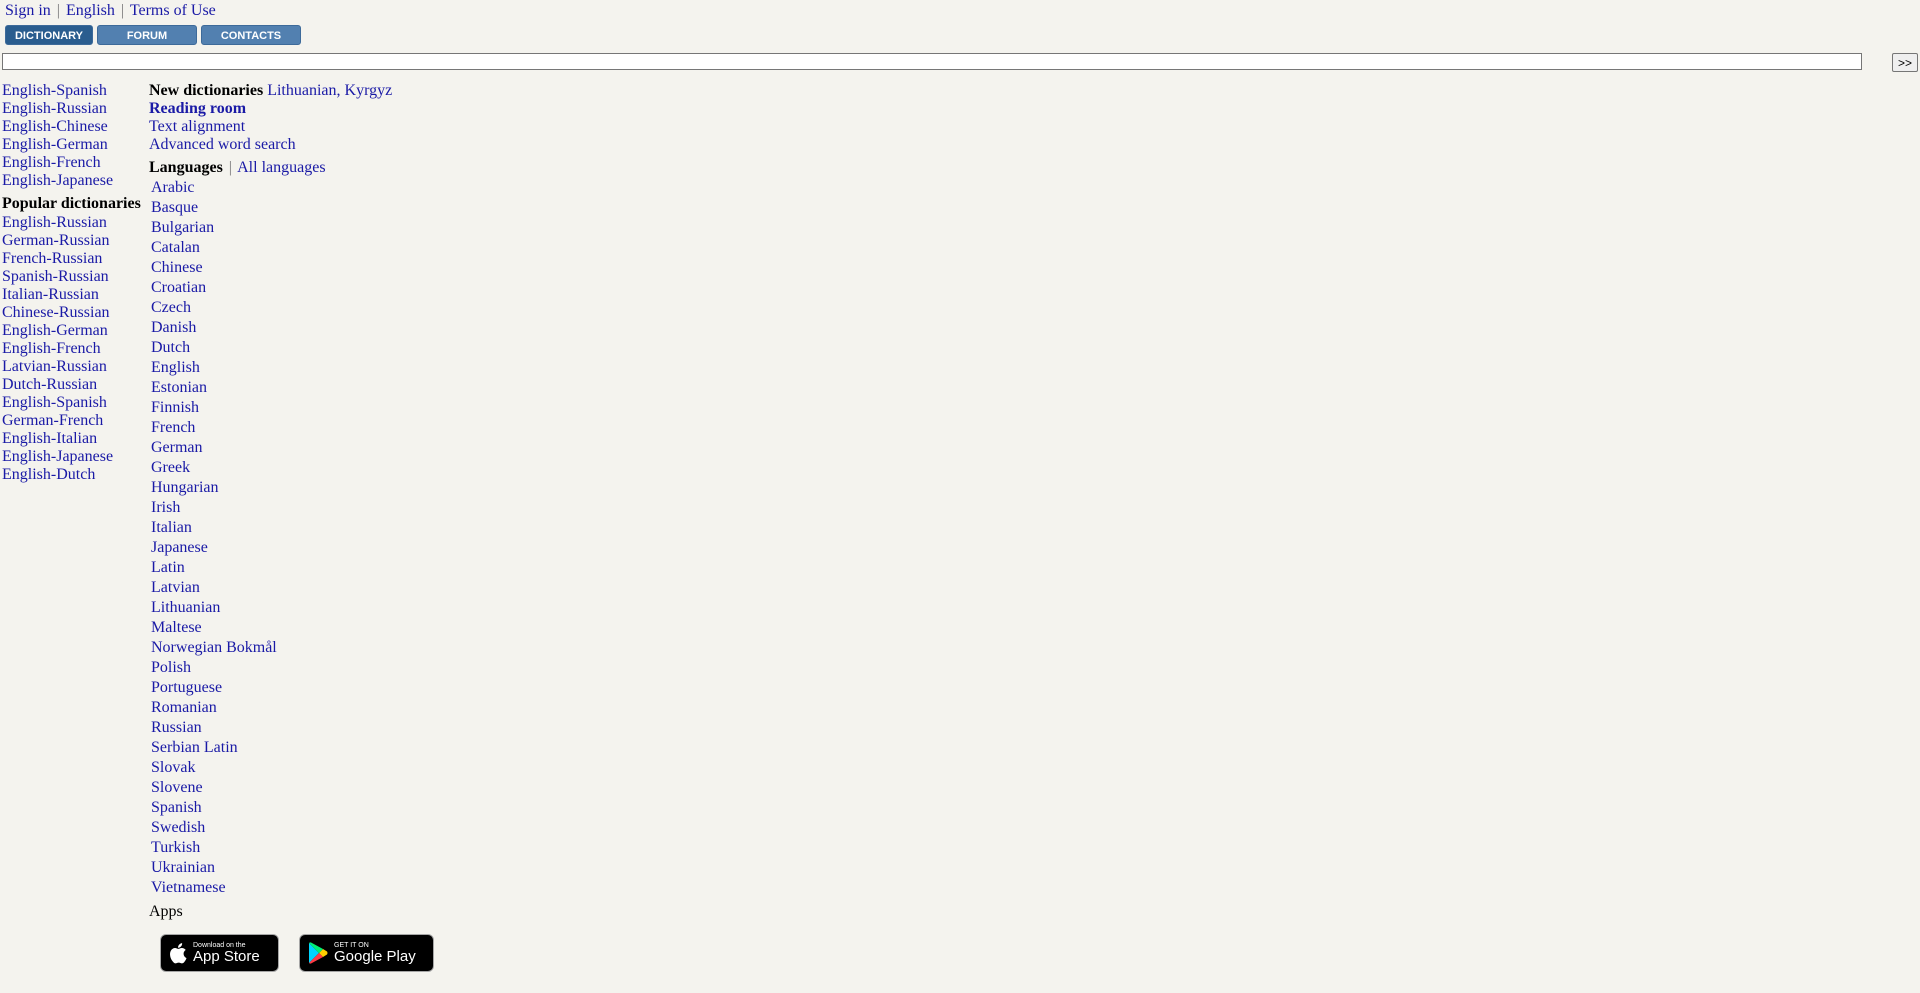 This screenshot has width=1920, height=993. I want to click on dictionary-link: English-Russian, so click(71, 109).